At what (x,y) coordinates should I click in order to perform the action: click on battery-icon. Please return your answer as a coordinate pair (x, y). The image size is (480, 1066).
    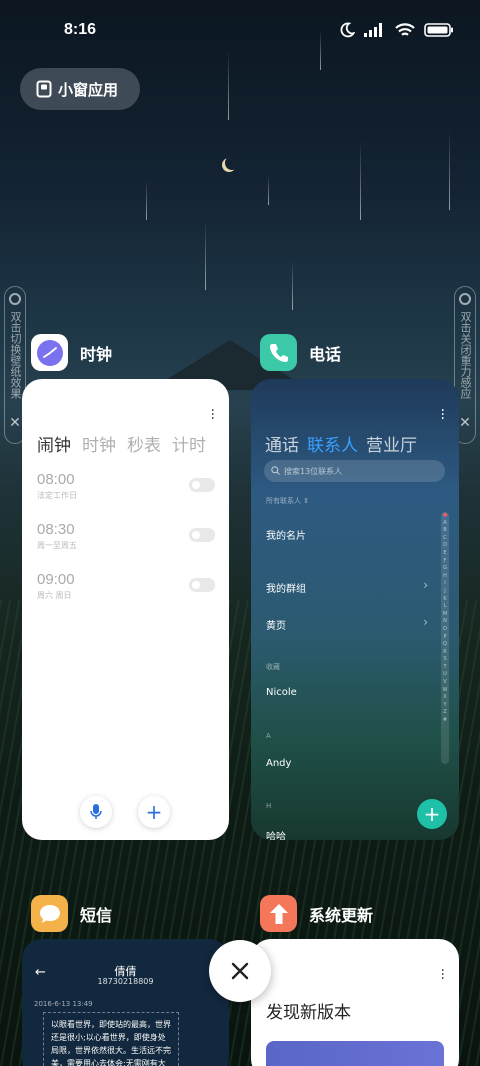
    Looking at the image, I should click on (438, 30).